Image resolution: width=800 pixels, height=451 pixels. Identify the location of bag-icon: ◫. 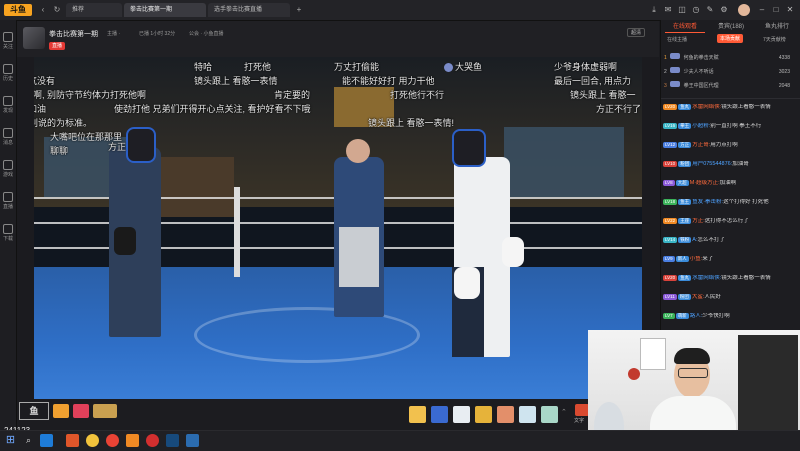
(682, 10).